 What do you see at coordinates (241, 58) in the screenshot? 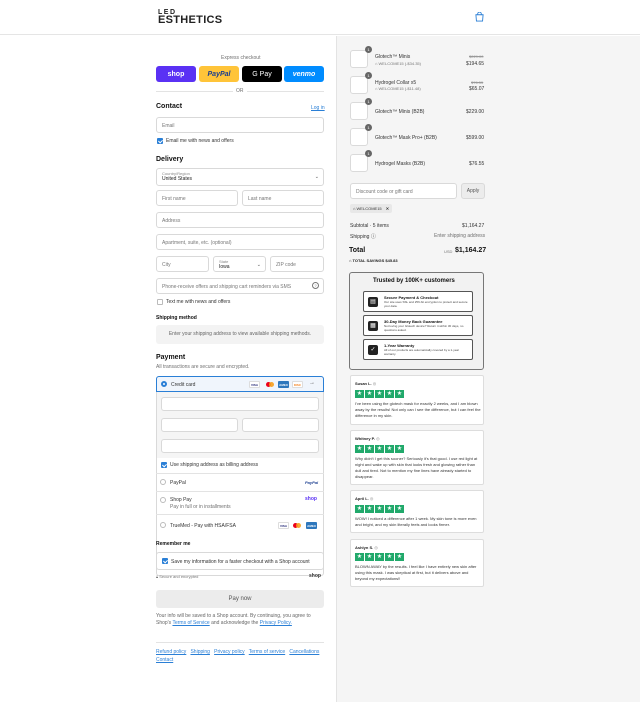
I see `express-checkout-title: Express checkout` at bounding box center [241, 58].